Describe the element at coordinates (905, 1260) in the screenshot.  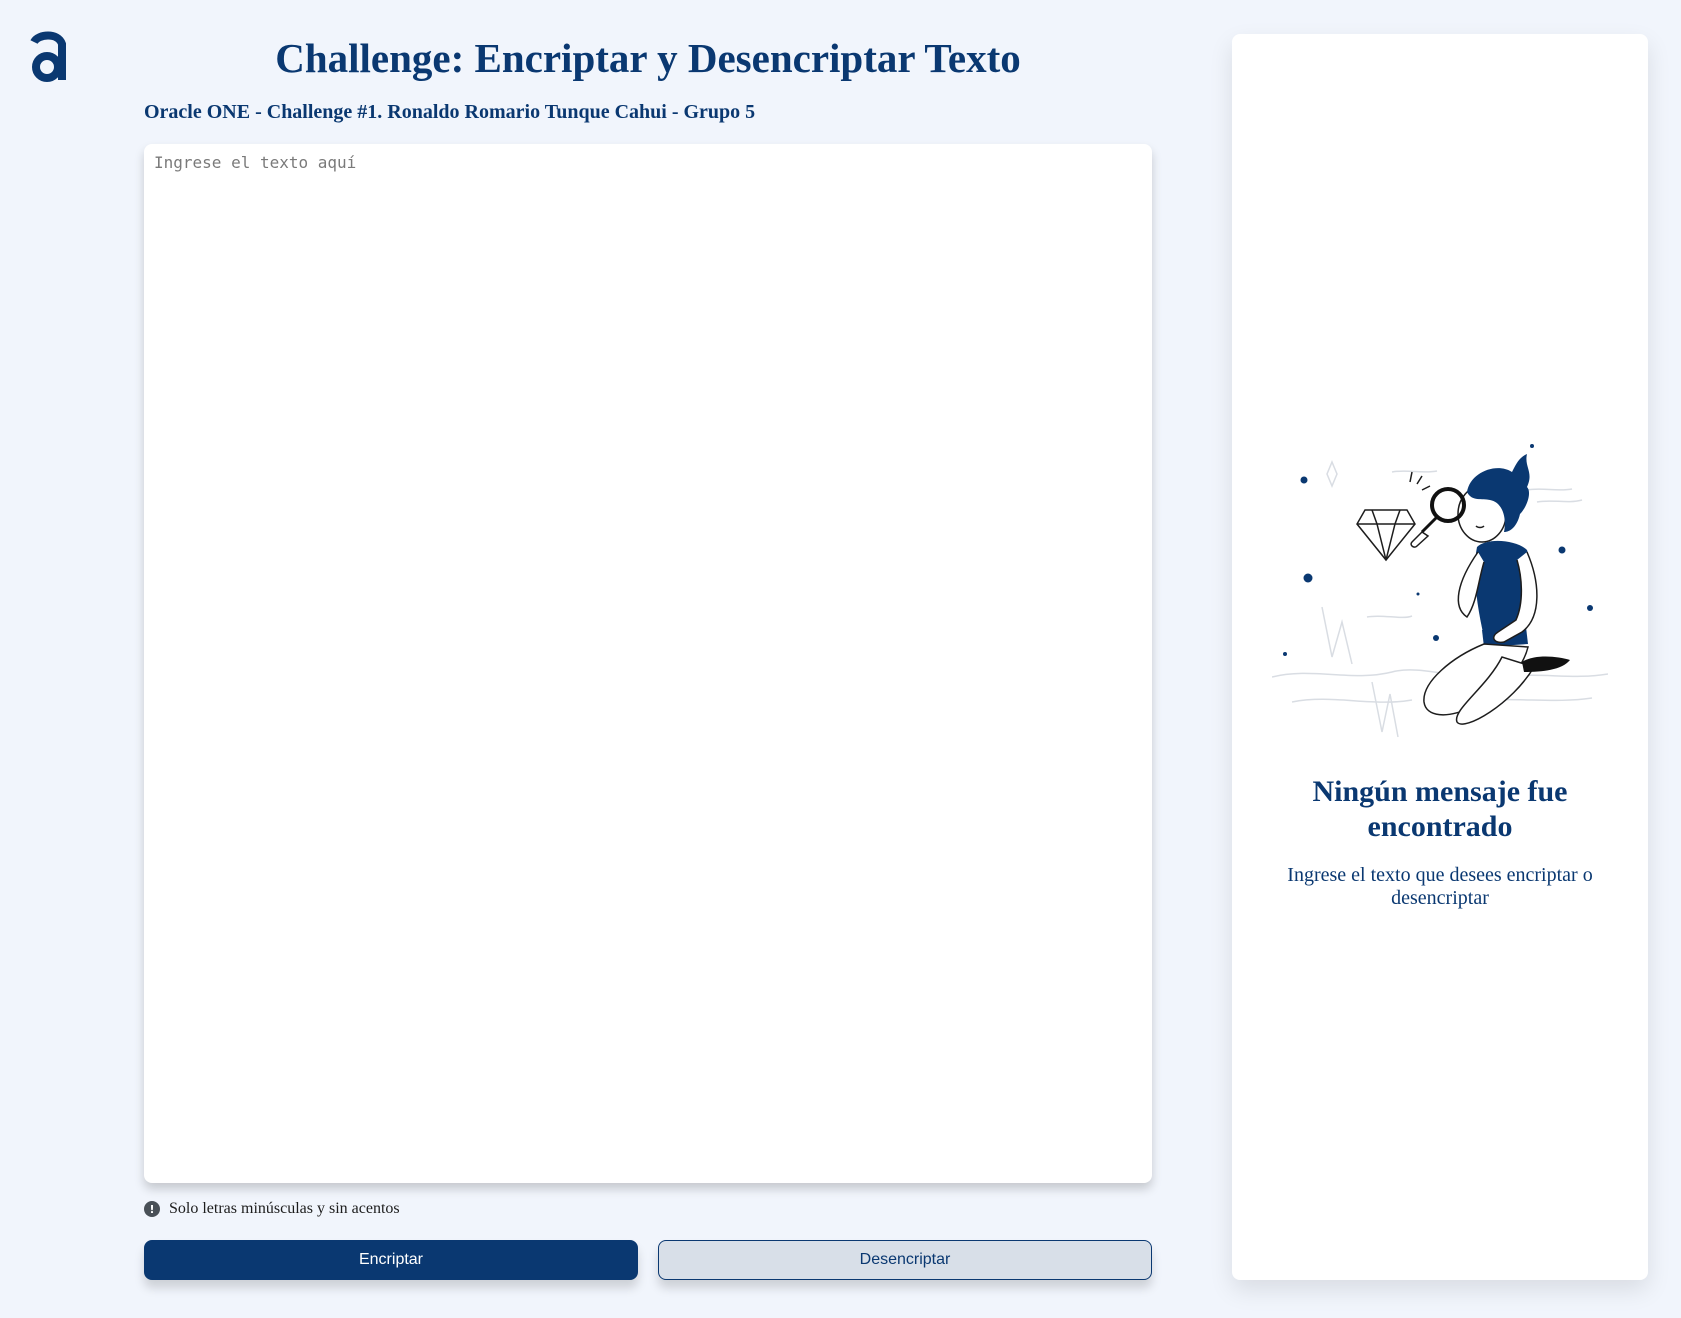
I see `decrypt-button: Desencriptar` at that location.